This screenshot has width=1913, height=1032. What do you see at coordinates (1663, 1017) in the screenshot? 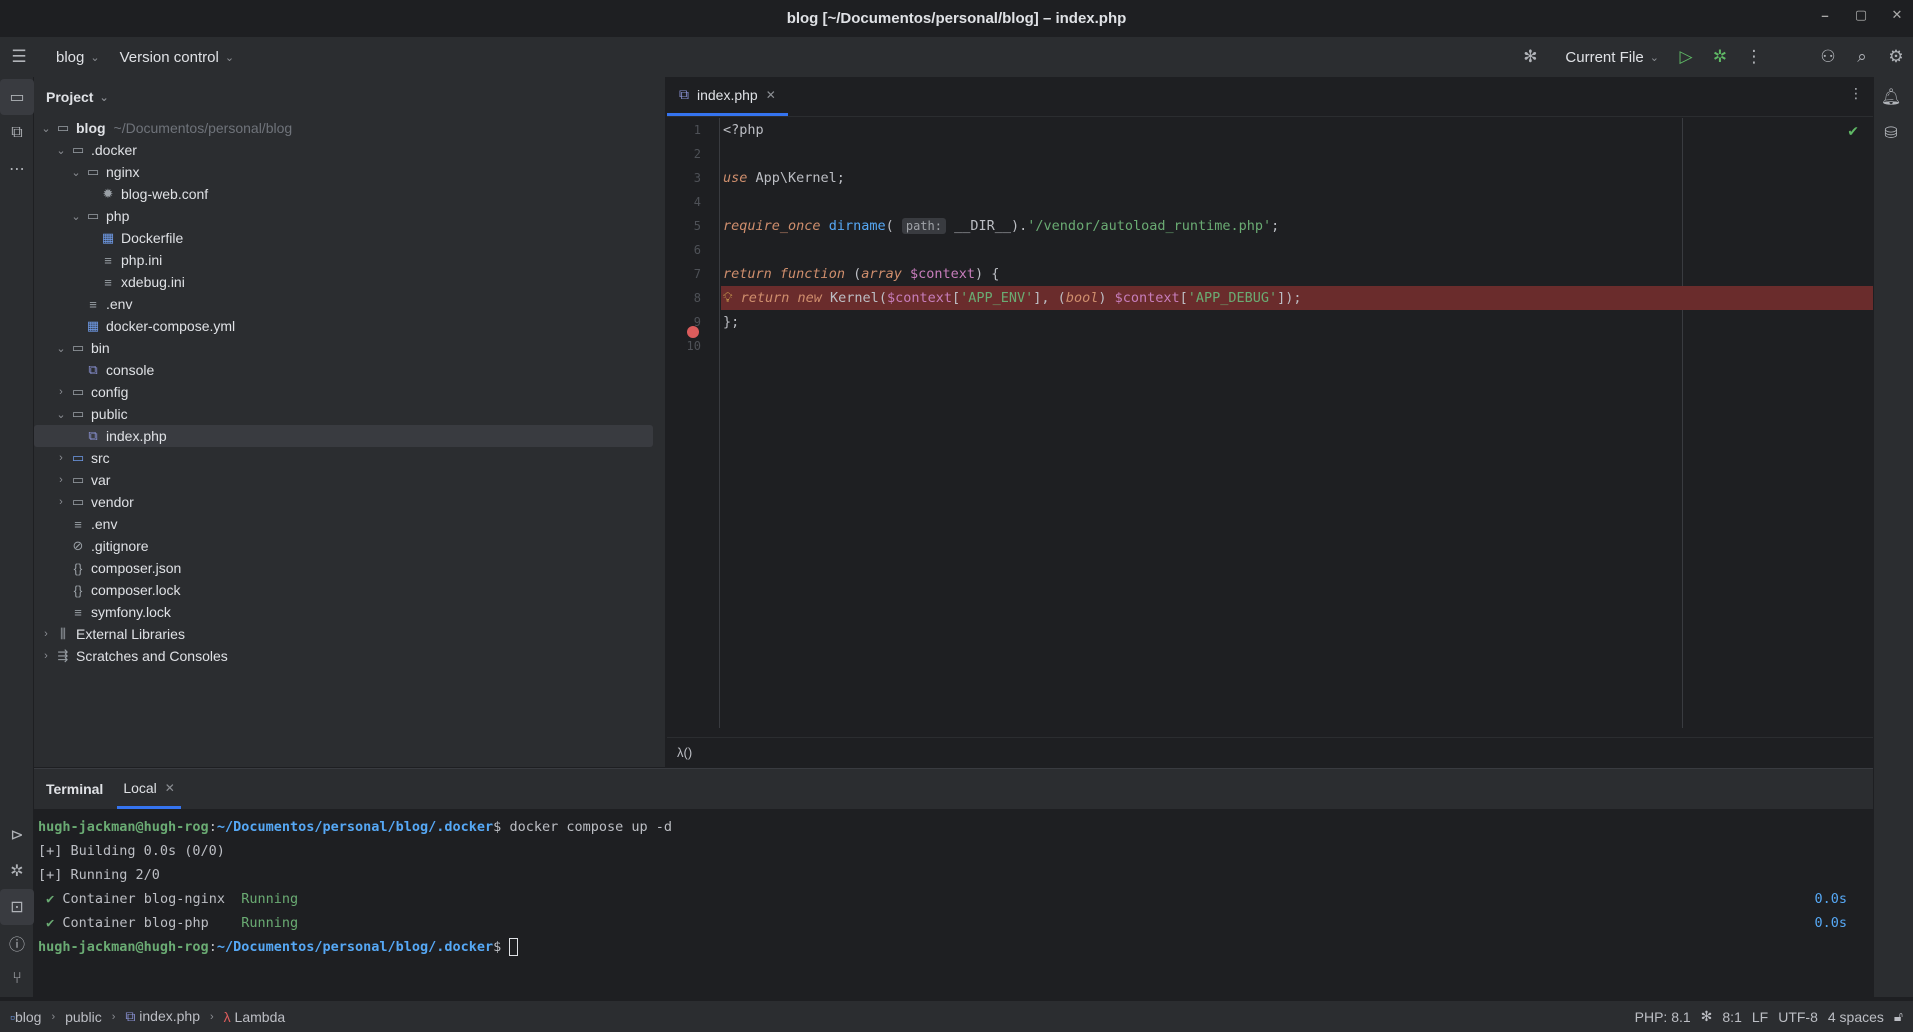
I see `php-version: PHP: 8.1` at bounding box center [1663, 1017].